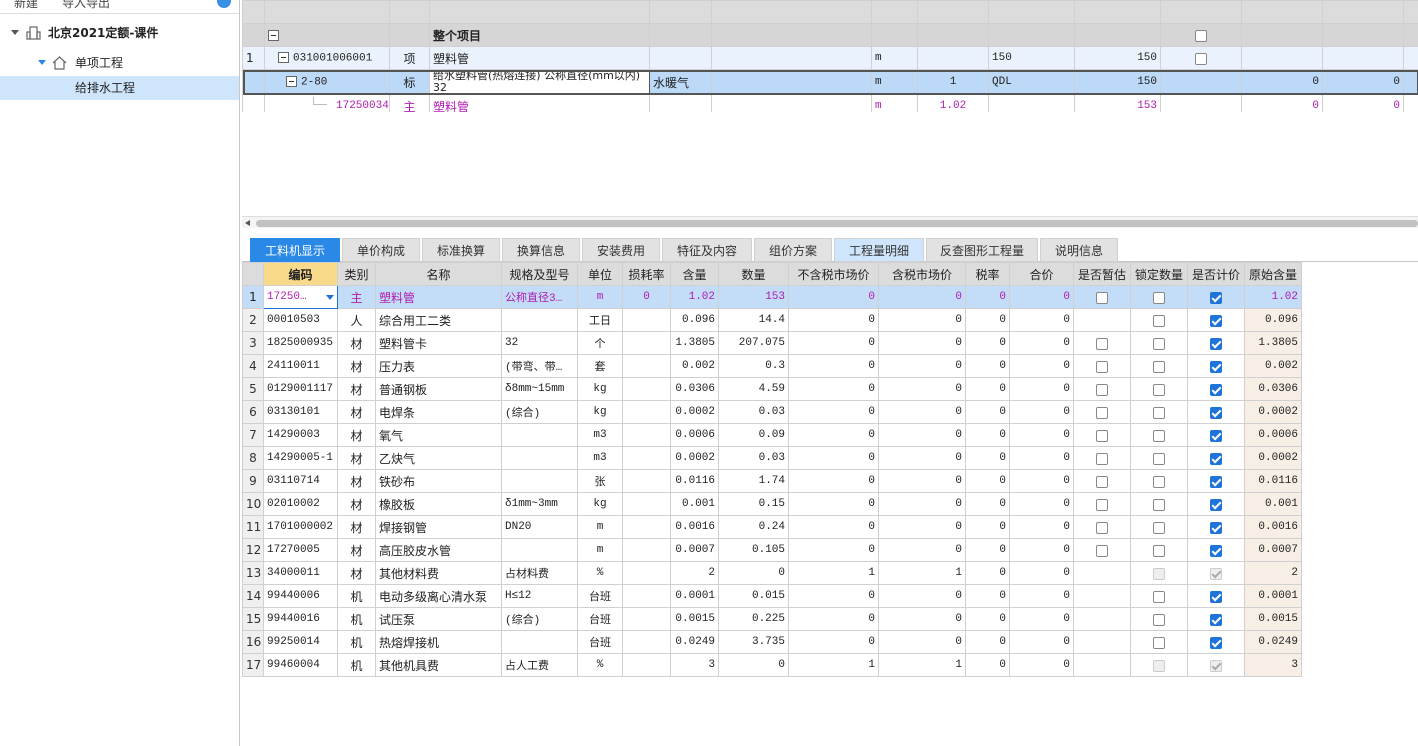  Describe the element at coordinates (26, 5) in the screenshot. I see `new-button: 新建` at that location.